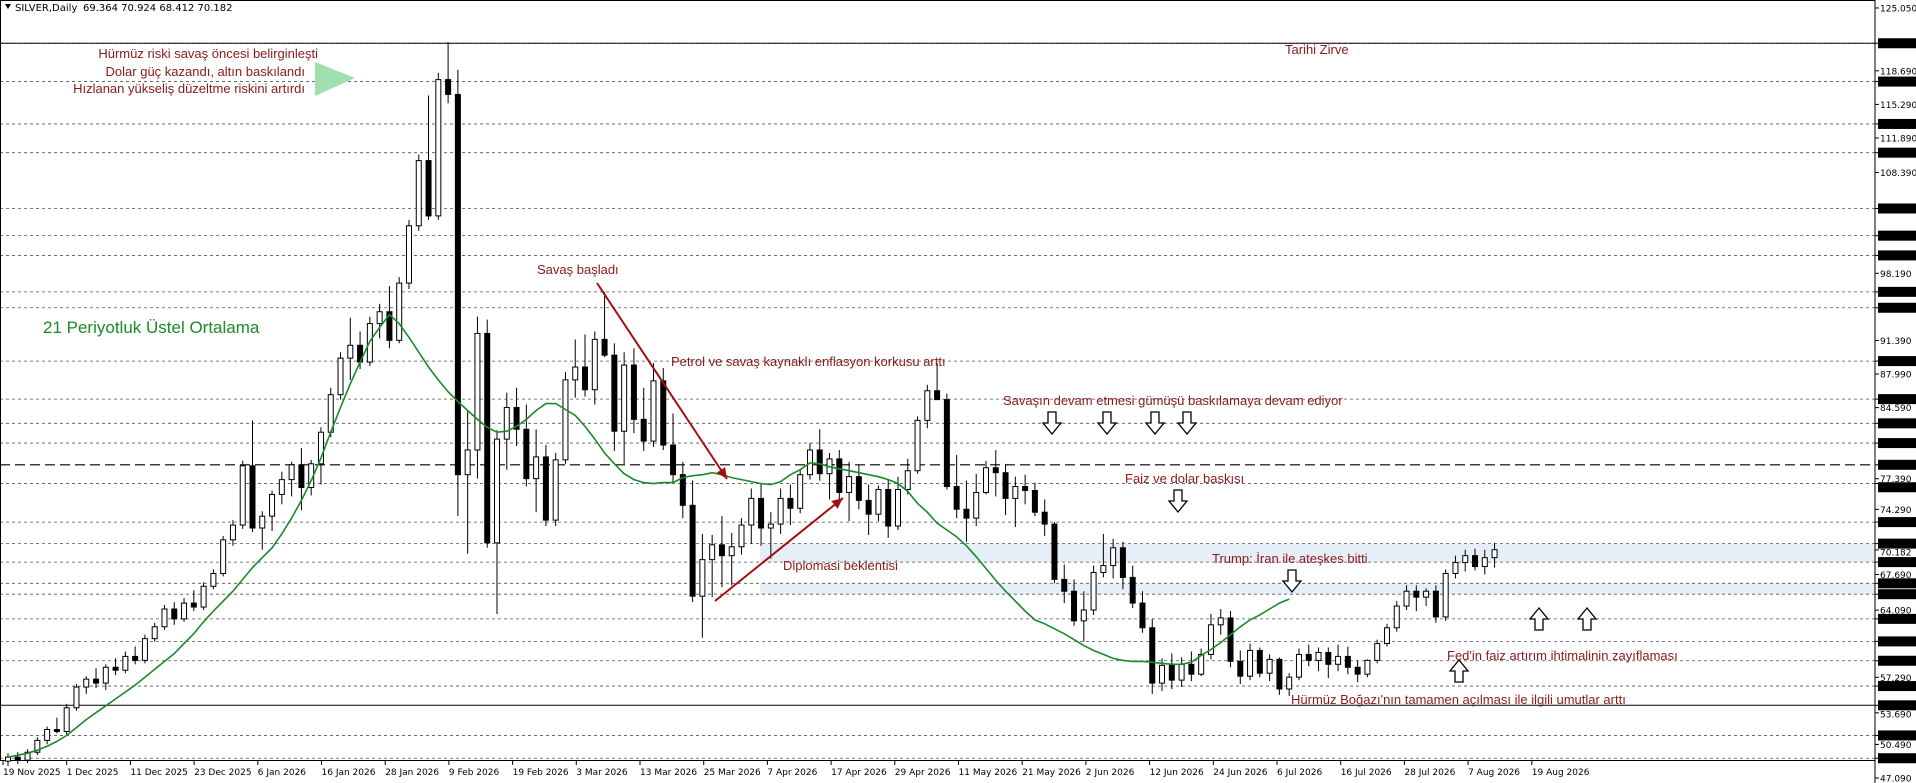  Describe the element at coordinates (1896, 585) in the screenshot. I see `price-tick-label: 66.800` at that location.